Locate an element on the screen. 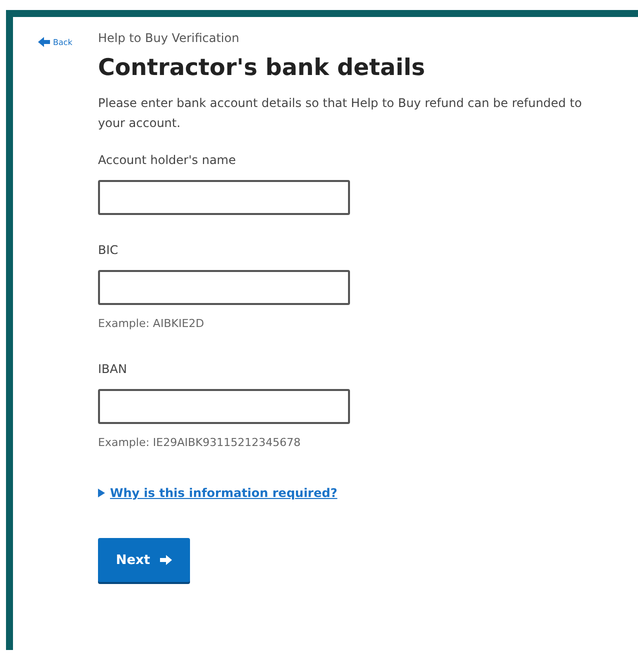  field-label: BIC is located at coordinates (108, 250).